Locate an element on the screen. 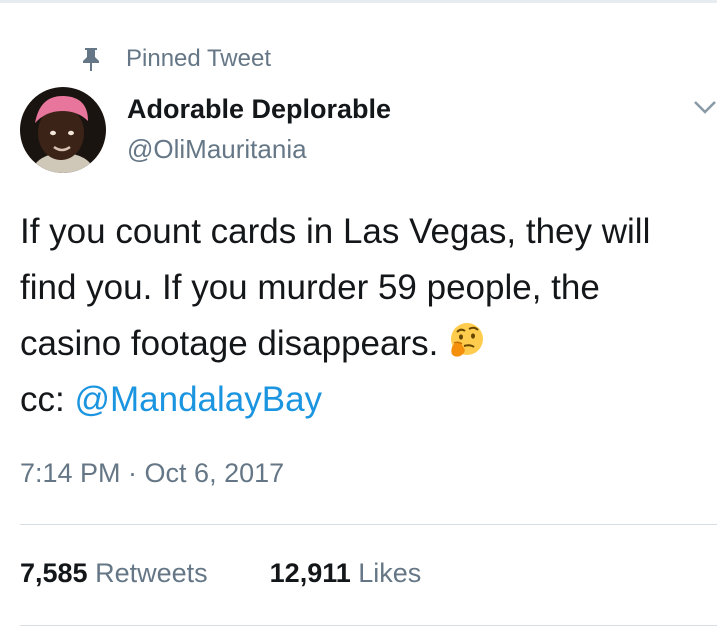 The height and width of the screenshot is (626, 717). mention-link: @MandalayBay is located at coordinates (198, 399).